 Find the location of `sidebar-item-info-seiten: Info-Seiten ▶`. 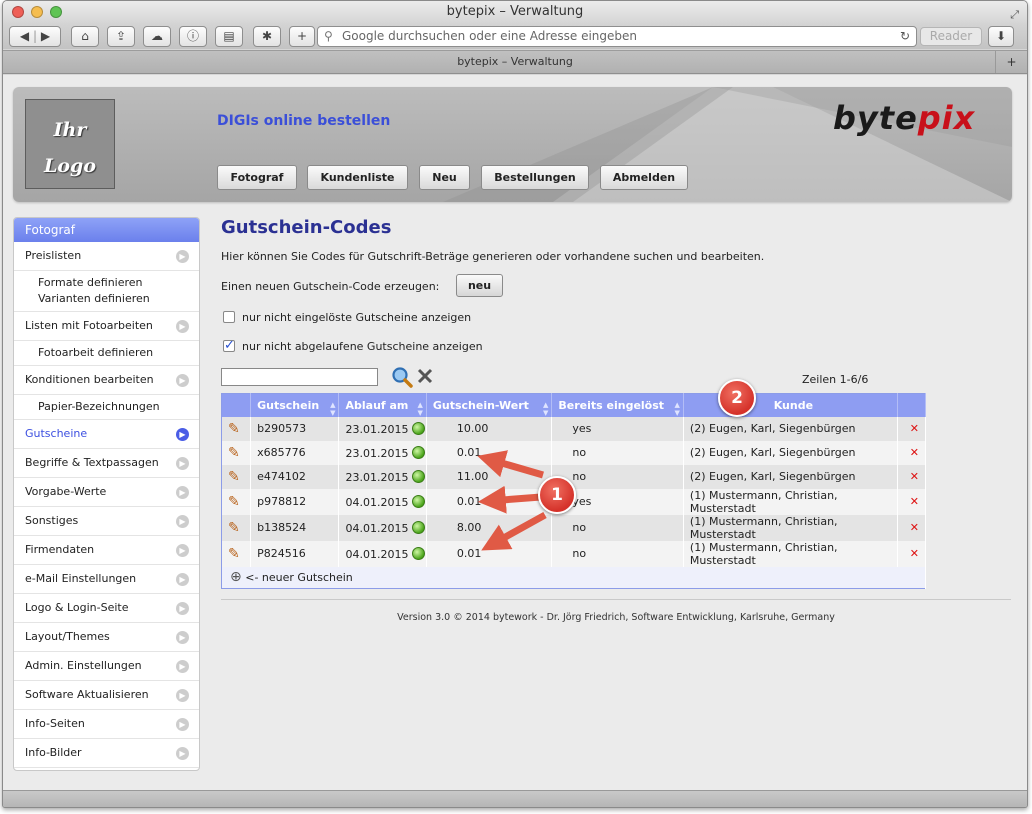

sidebar-item-info-seiten: Info-Seiten ▶ is located at coordinates (106, 724).